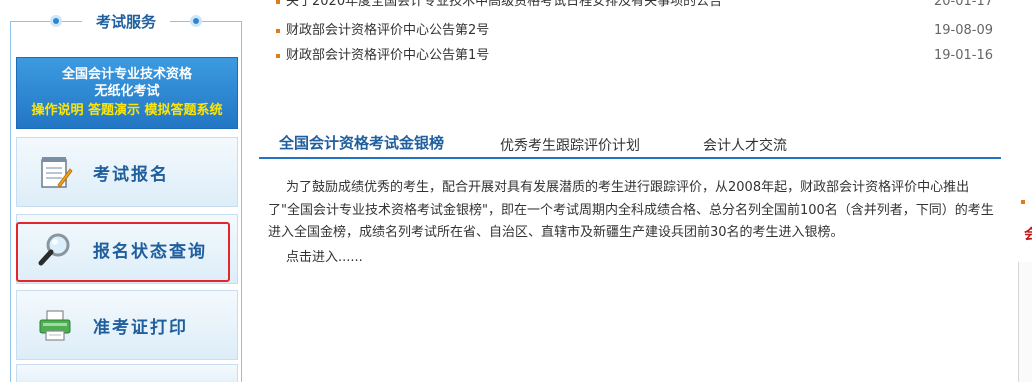 The image size is (1032, 382). Describe the element at coordinates (745, 145) in the screenshot. I see `tab-accounting-talent-exchange: 会计人才交流` at that location.